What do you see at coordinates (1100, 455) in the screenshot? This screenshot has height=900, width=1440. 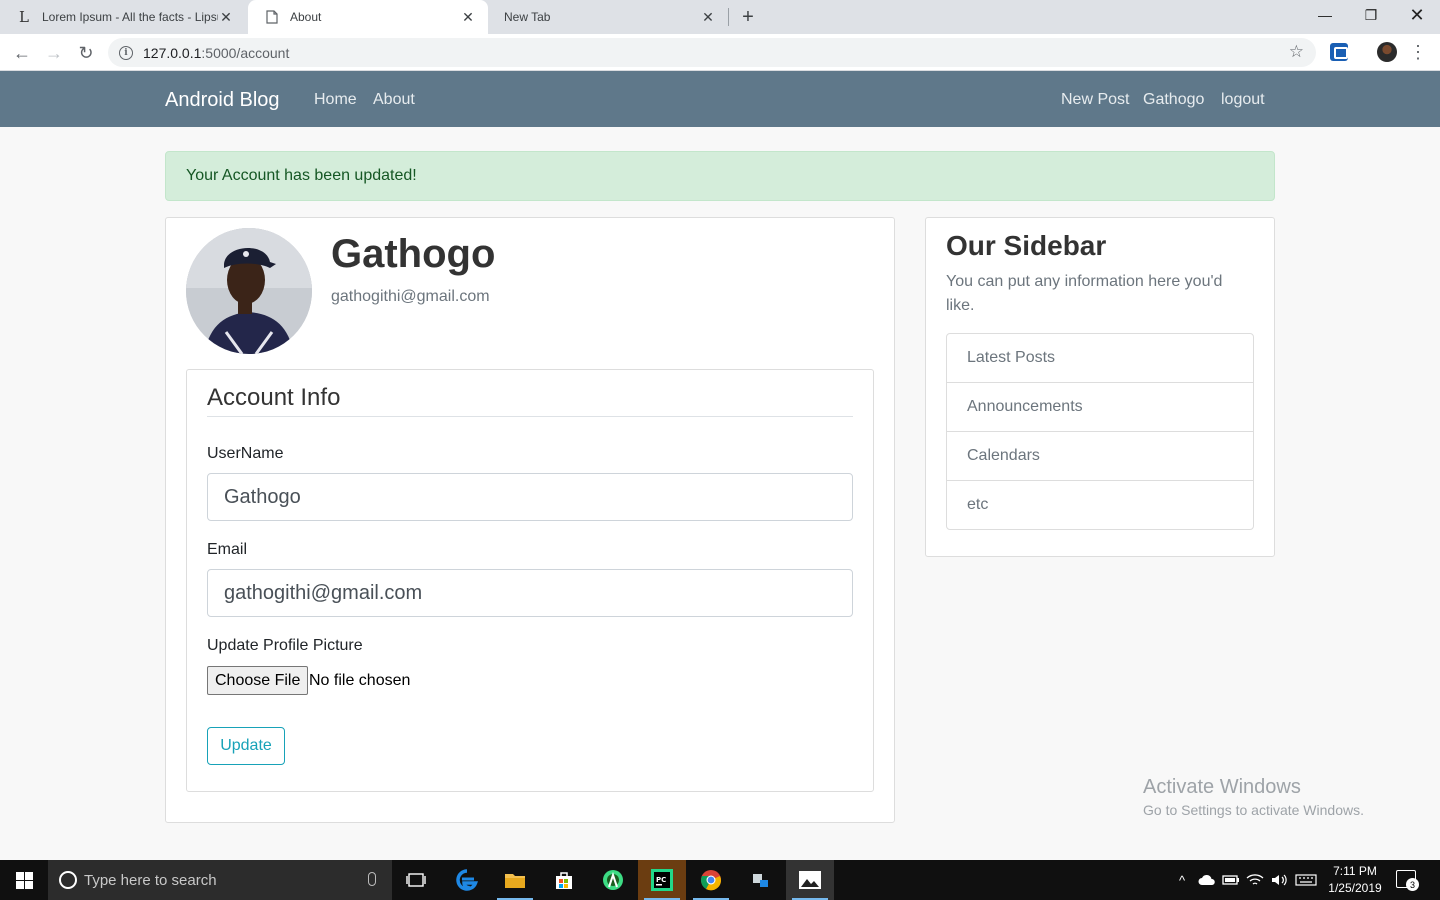 I see `sidebar-item-calendars: Calendars` at bounding box center [1100, 455].